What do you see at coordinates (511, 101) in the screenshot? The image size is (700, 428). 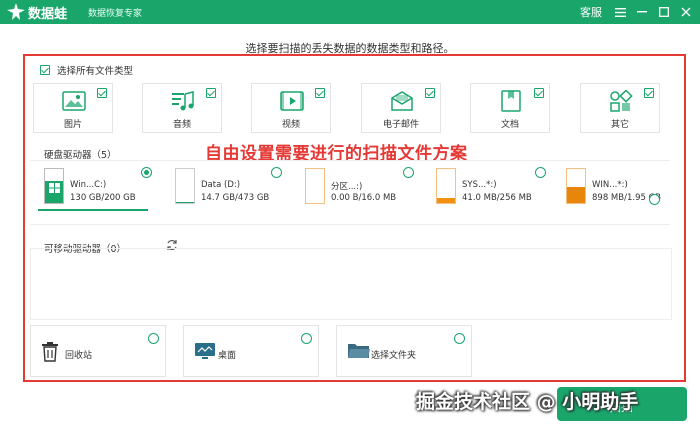 I see `document-icon` at bounding box center [511, 101].